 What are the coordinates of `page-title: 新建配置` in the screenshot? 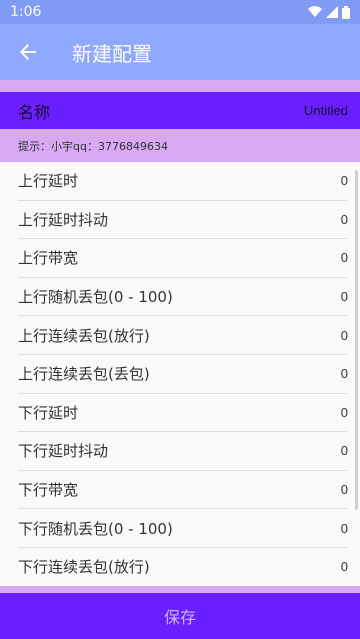 It's located at (112, 53).